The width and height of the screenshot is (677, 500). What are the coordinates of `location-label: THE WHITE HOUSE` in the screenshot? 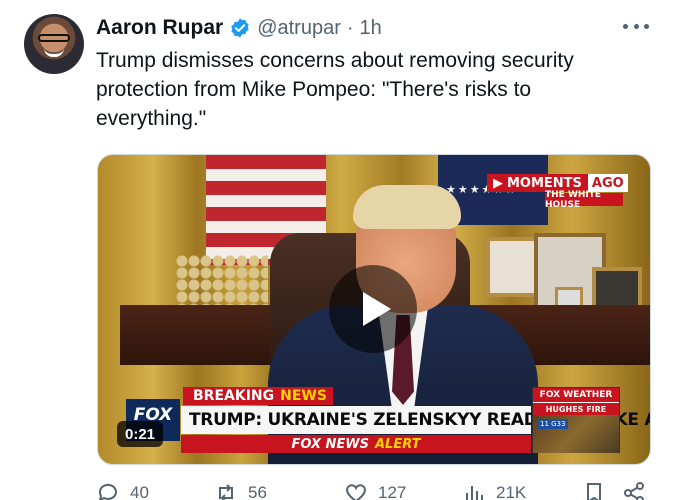 It's located at (584, 200).